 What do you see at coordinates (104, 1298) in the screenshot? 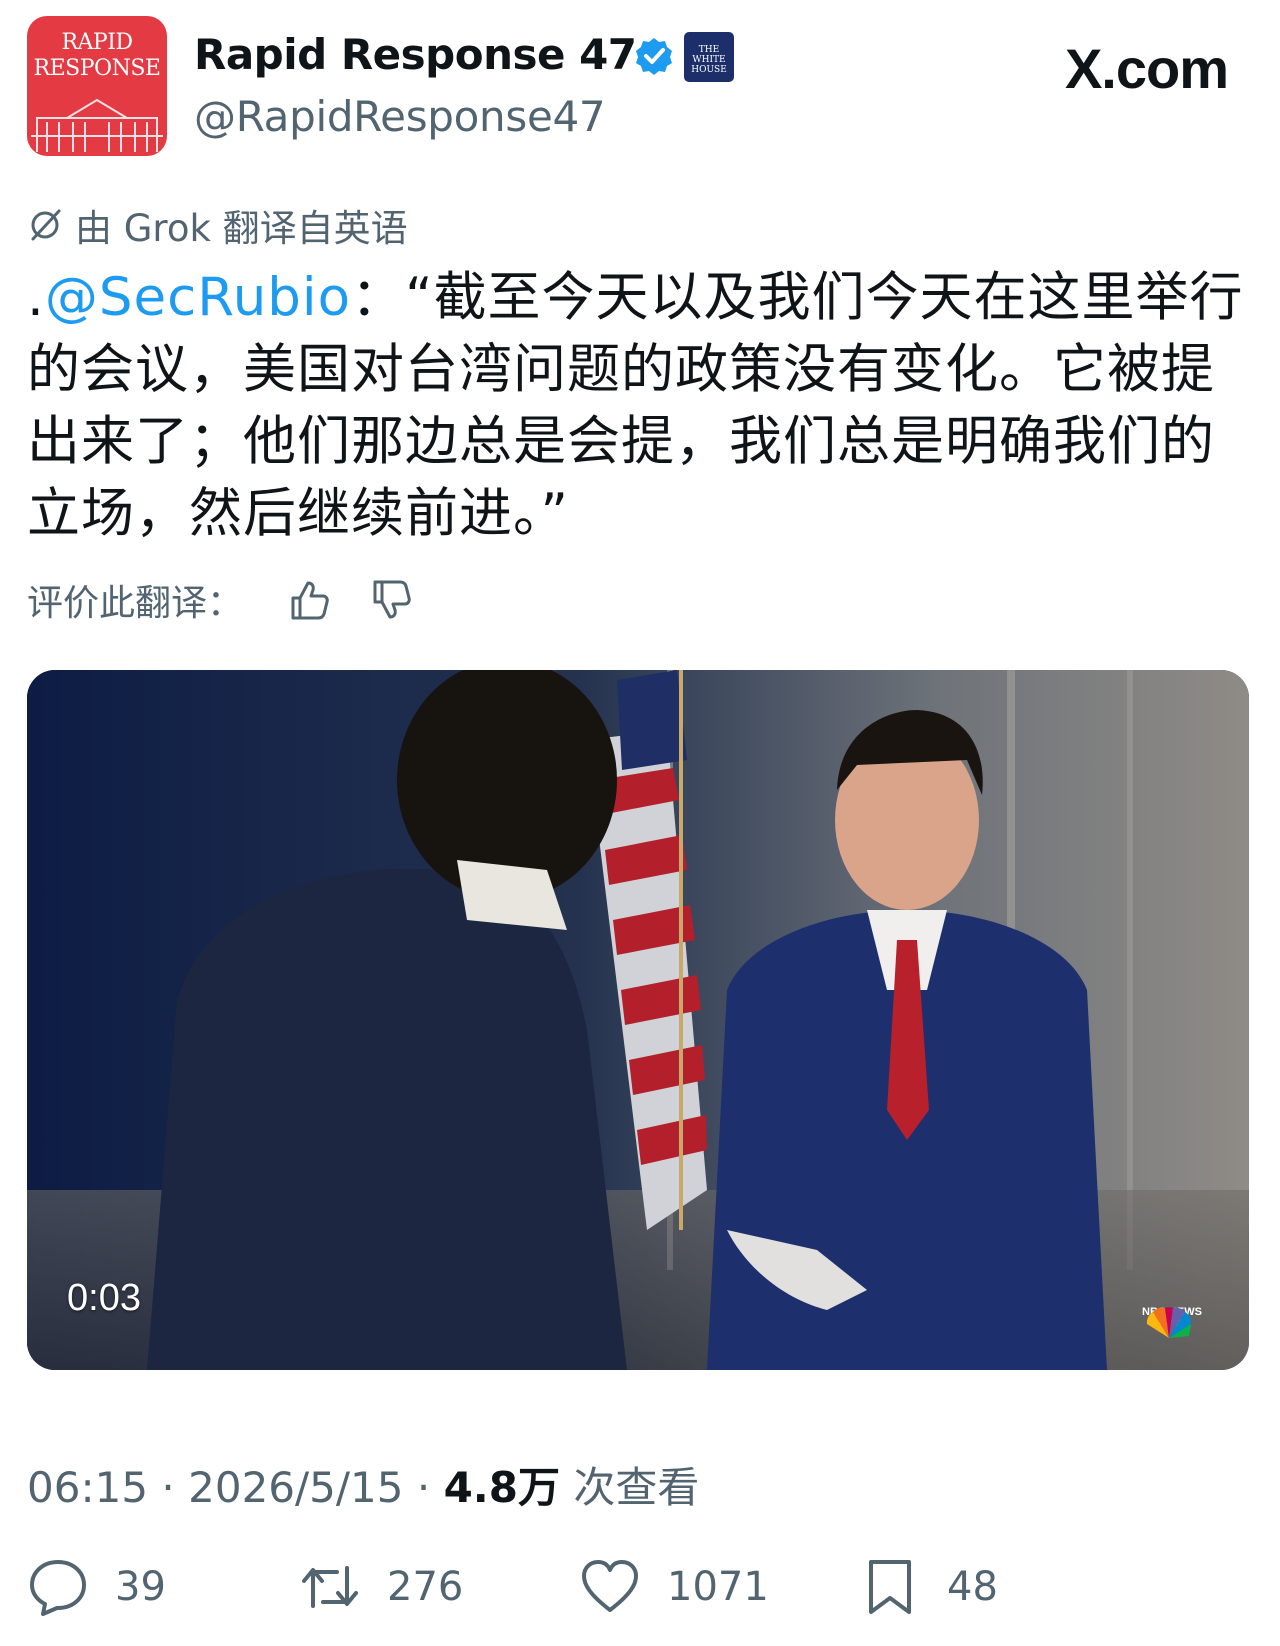
I see `video-timecode: 0:03` at bounding box center [104, 1298].